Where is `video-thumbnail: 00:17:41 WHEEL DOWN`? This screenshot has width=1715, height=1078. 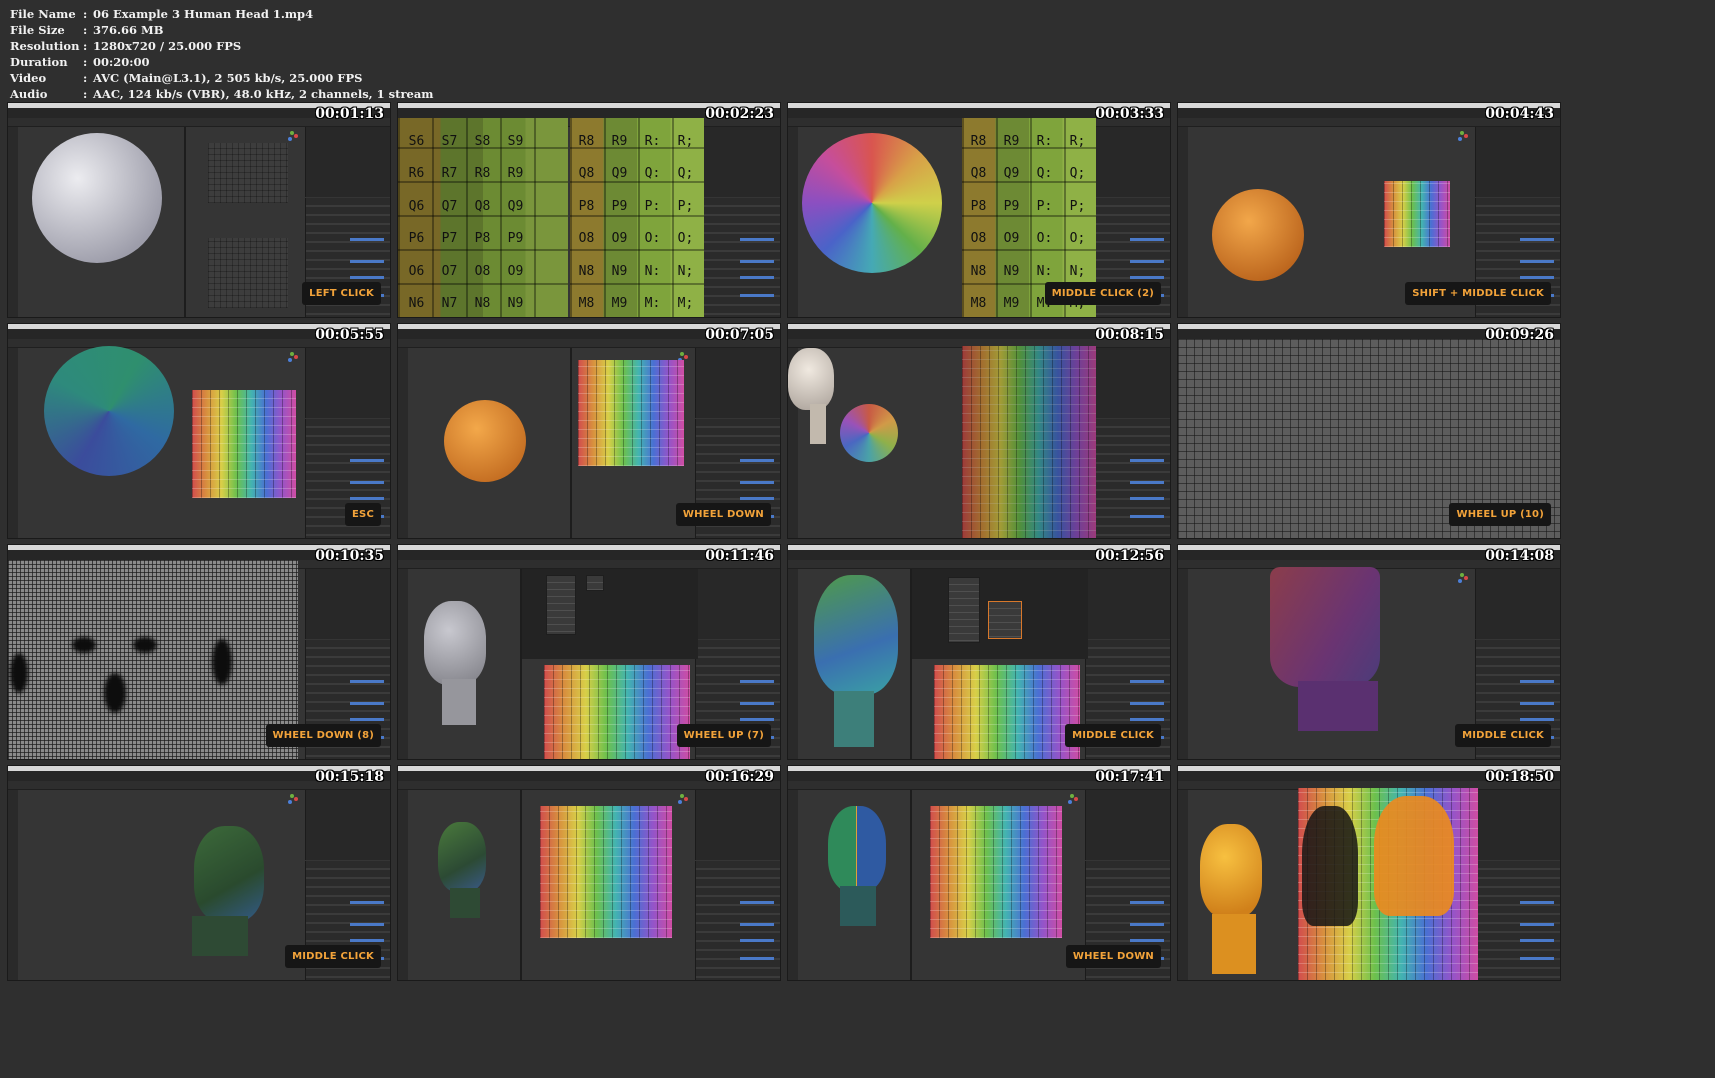
video-thumbnail: 00:17:41 WHEEL DOWN is located at coordinates (979, 873).